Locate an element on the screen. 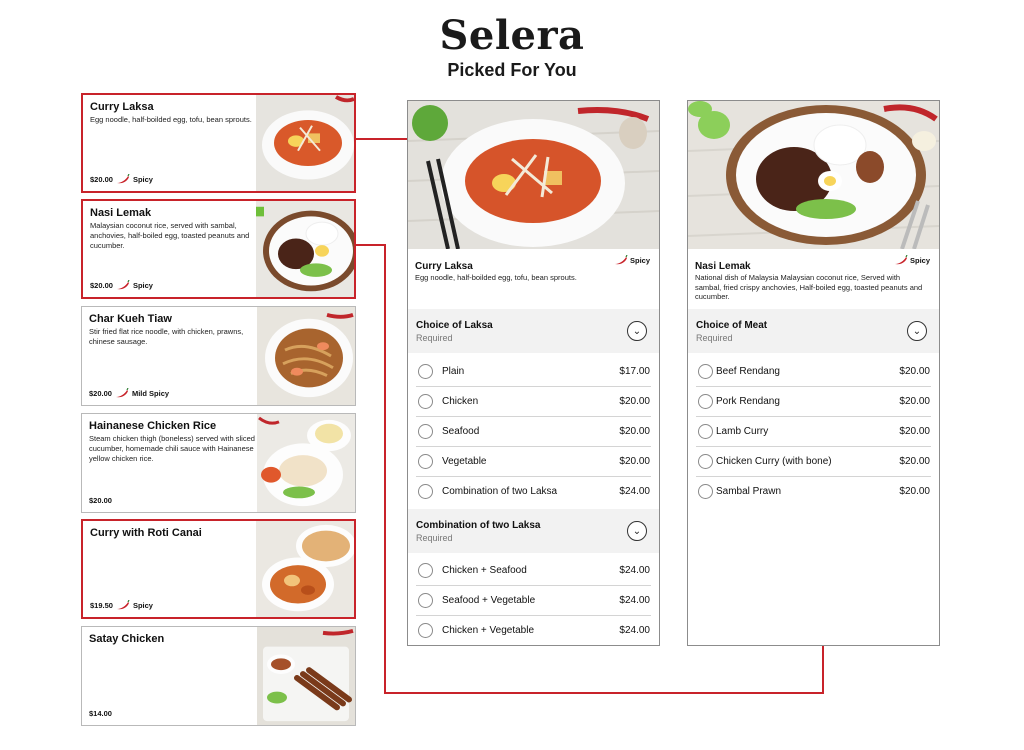  option-label: Chicken Curry (with bone) is located at coordinates (774, 461).